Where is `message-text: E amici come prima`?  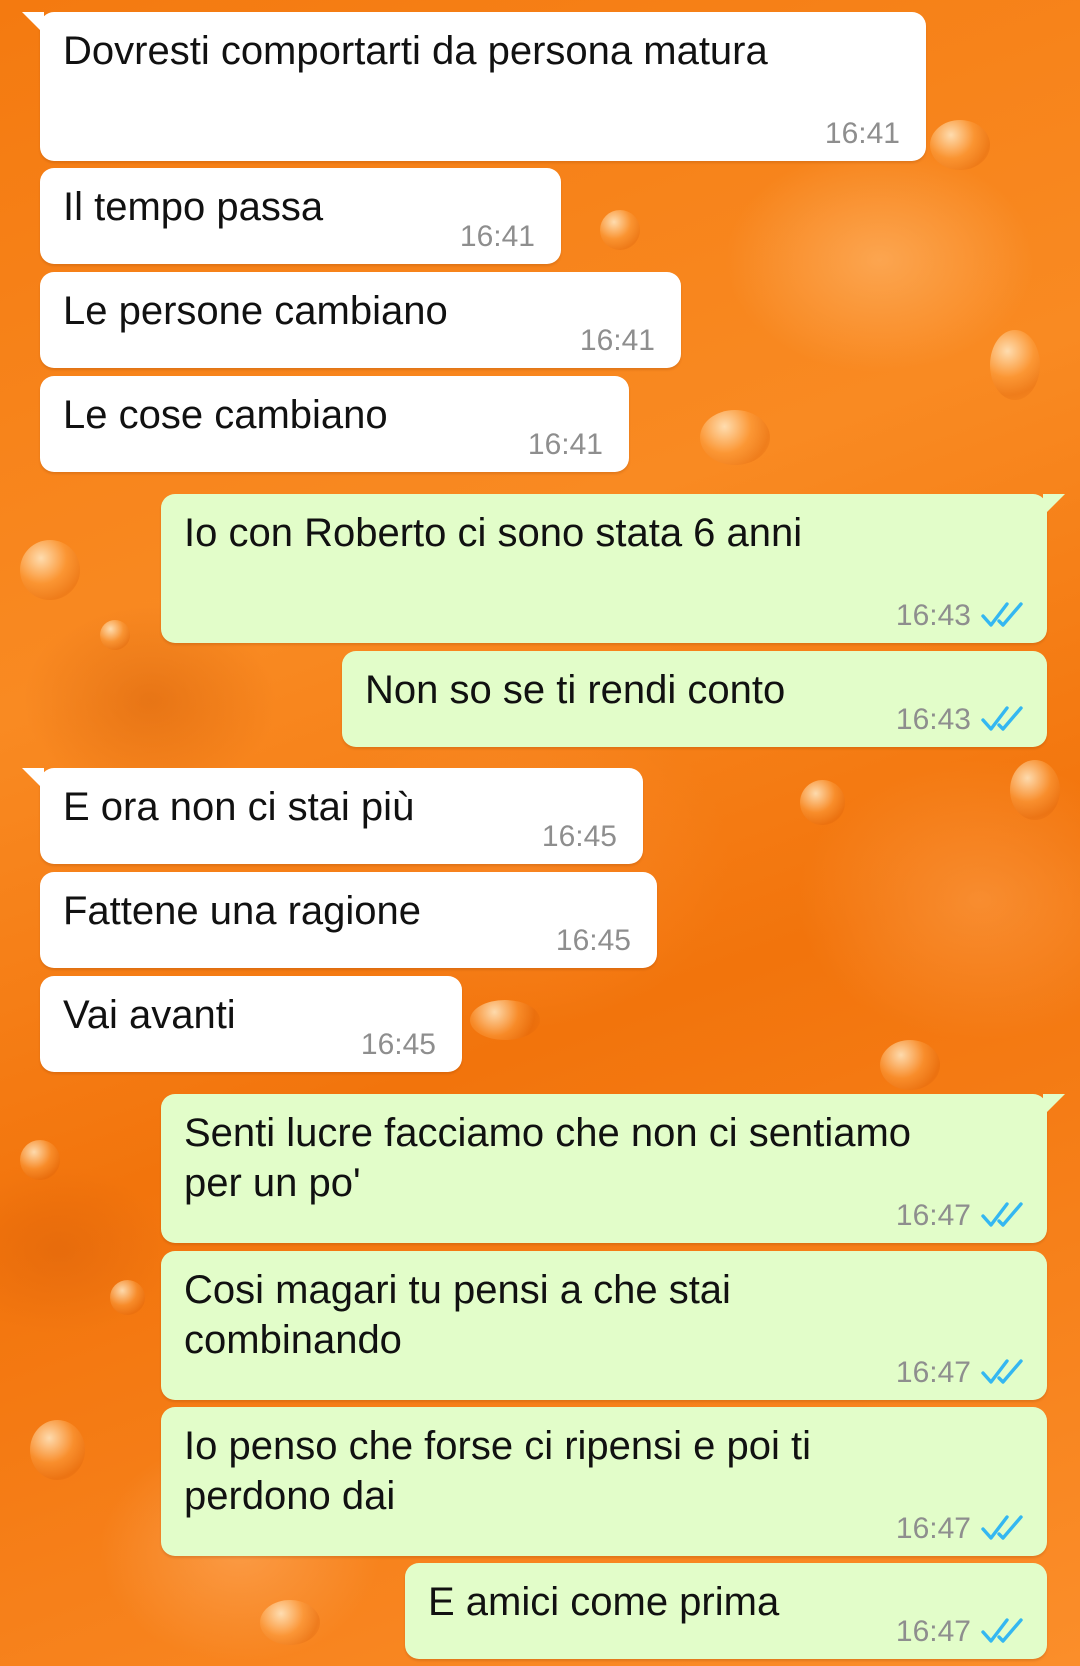 message-text: E amici come prima is located at coordinates (604, 1602).